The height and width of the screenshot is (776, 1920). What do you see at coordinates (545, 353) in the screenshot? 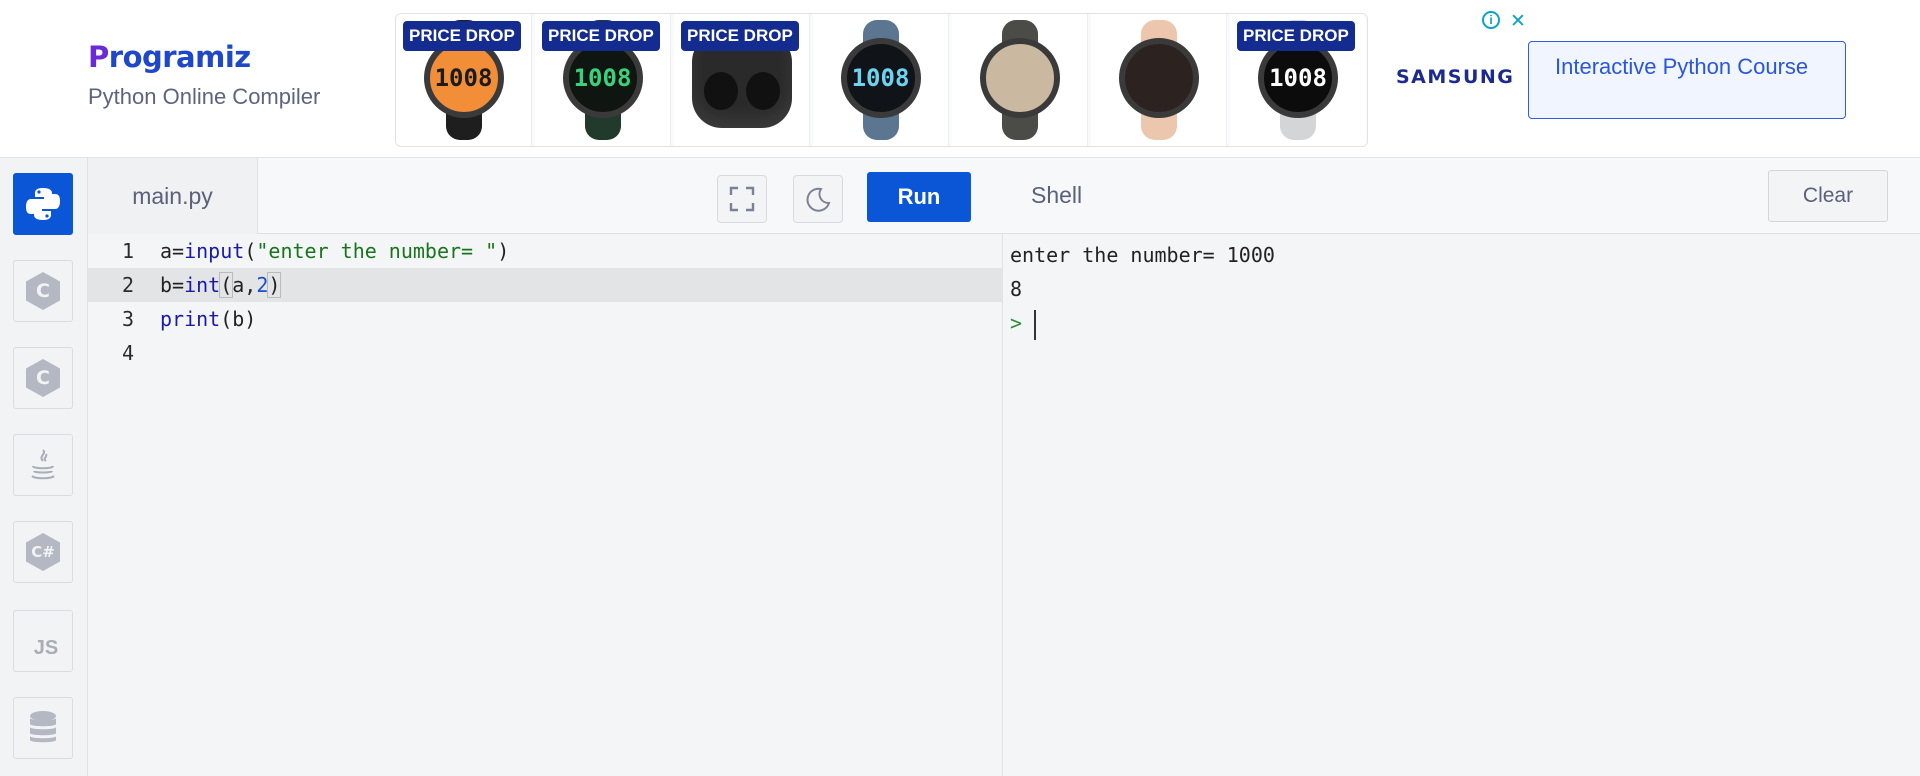
I see `code-line: 4` at bounding box center [545, 353].